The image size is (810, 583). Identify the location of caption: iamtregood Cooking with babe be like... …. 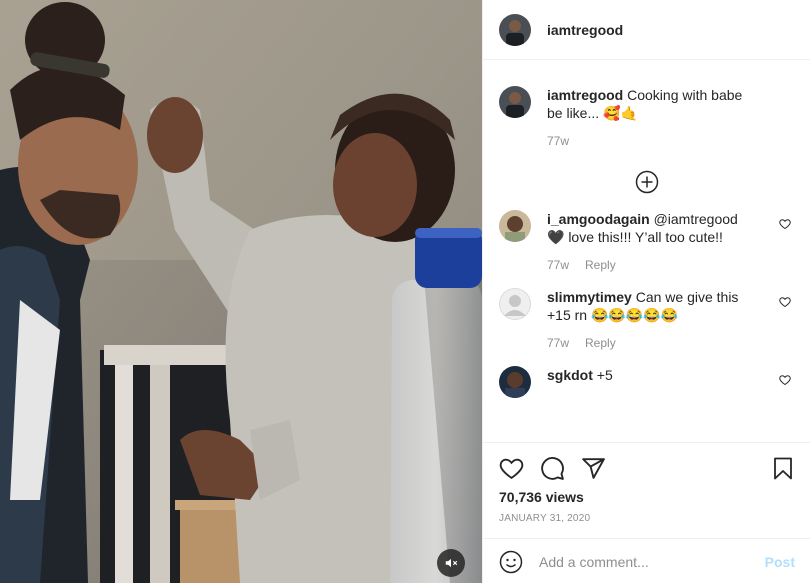
(647, 108).